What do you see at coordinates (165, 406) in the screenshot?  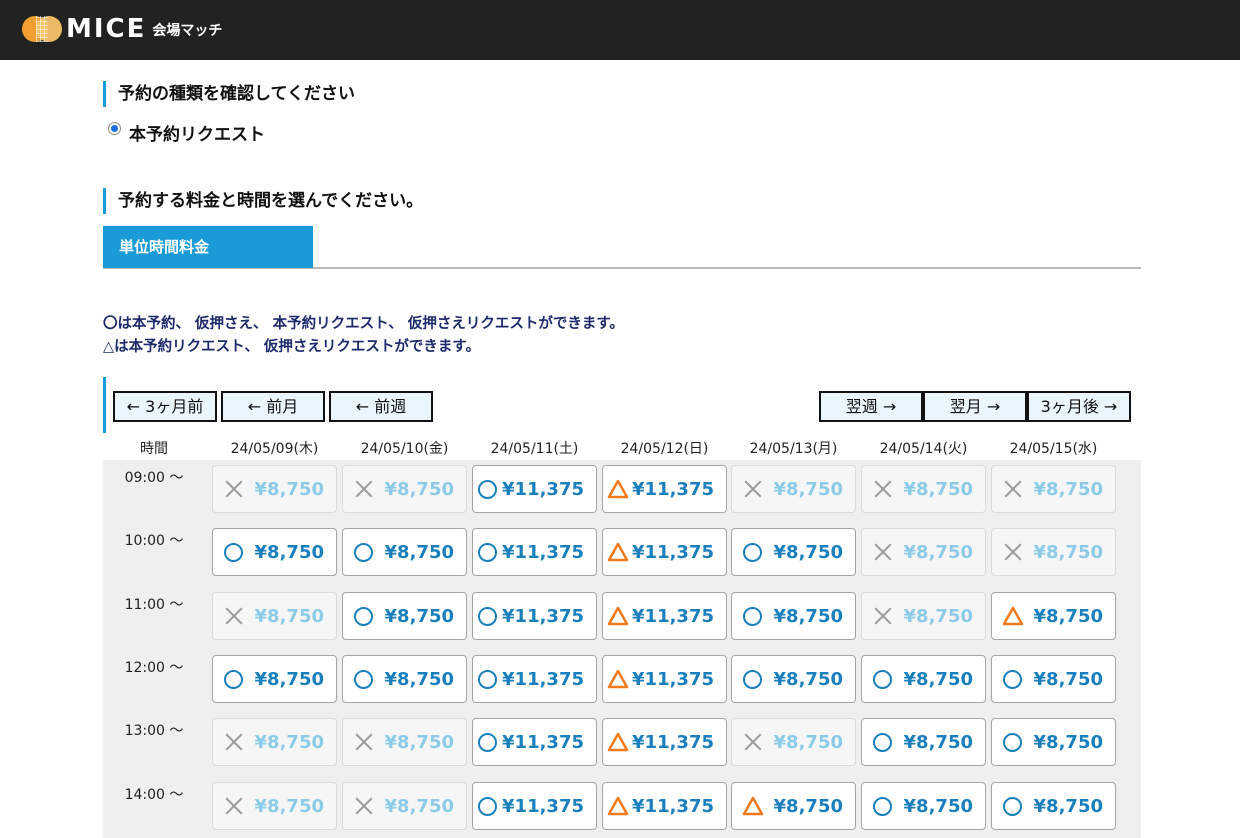 I see `prev-3-months-button: ← 3ヶ月前` at bounding box center [165, 406].